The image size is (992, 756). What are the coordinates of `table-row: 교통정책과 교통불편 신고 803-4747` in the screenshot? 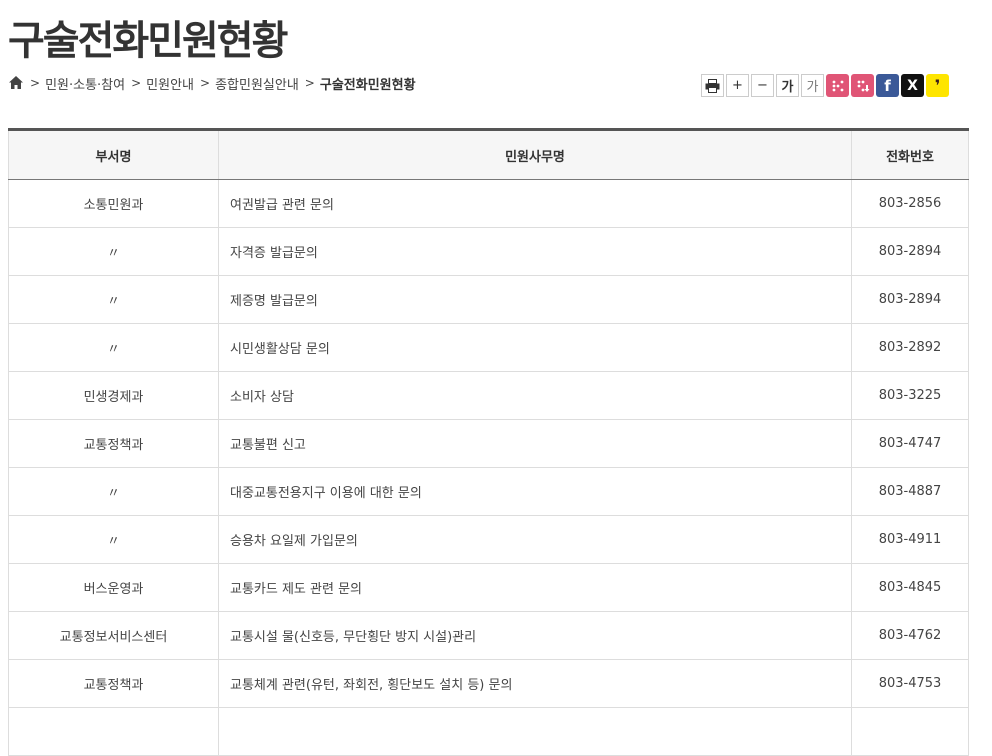 It's located at (488, 443).